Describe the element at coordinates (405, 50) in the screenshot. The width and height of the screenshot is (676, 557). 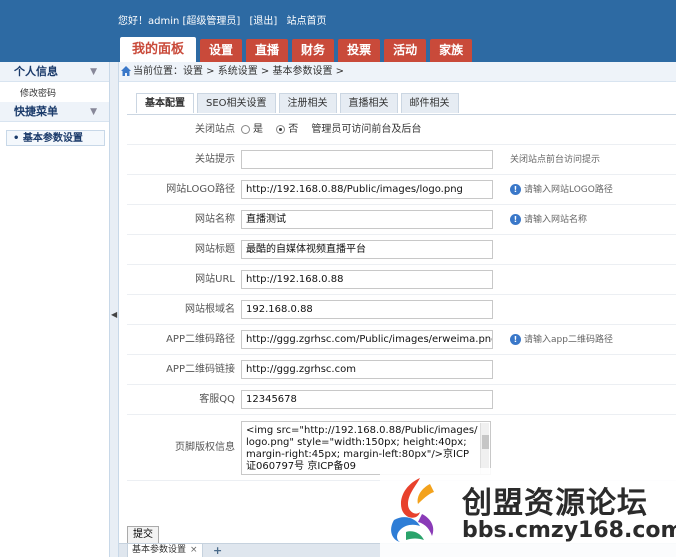
I see `nav-tab-activity: 活动` at that location.